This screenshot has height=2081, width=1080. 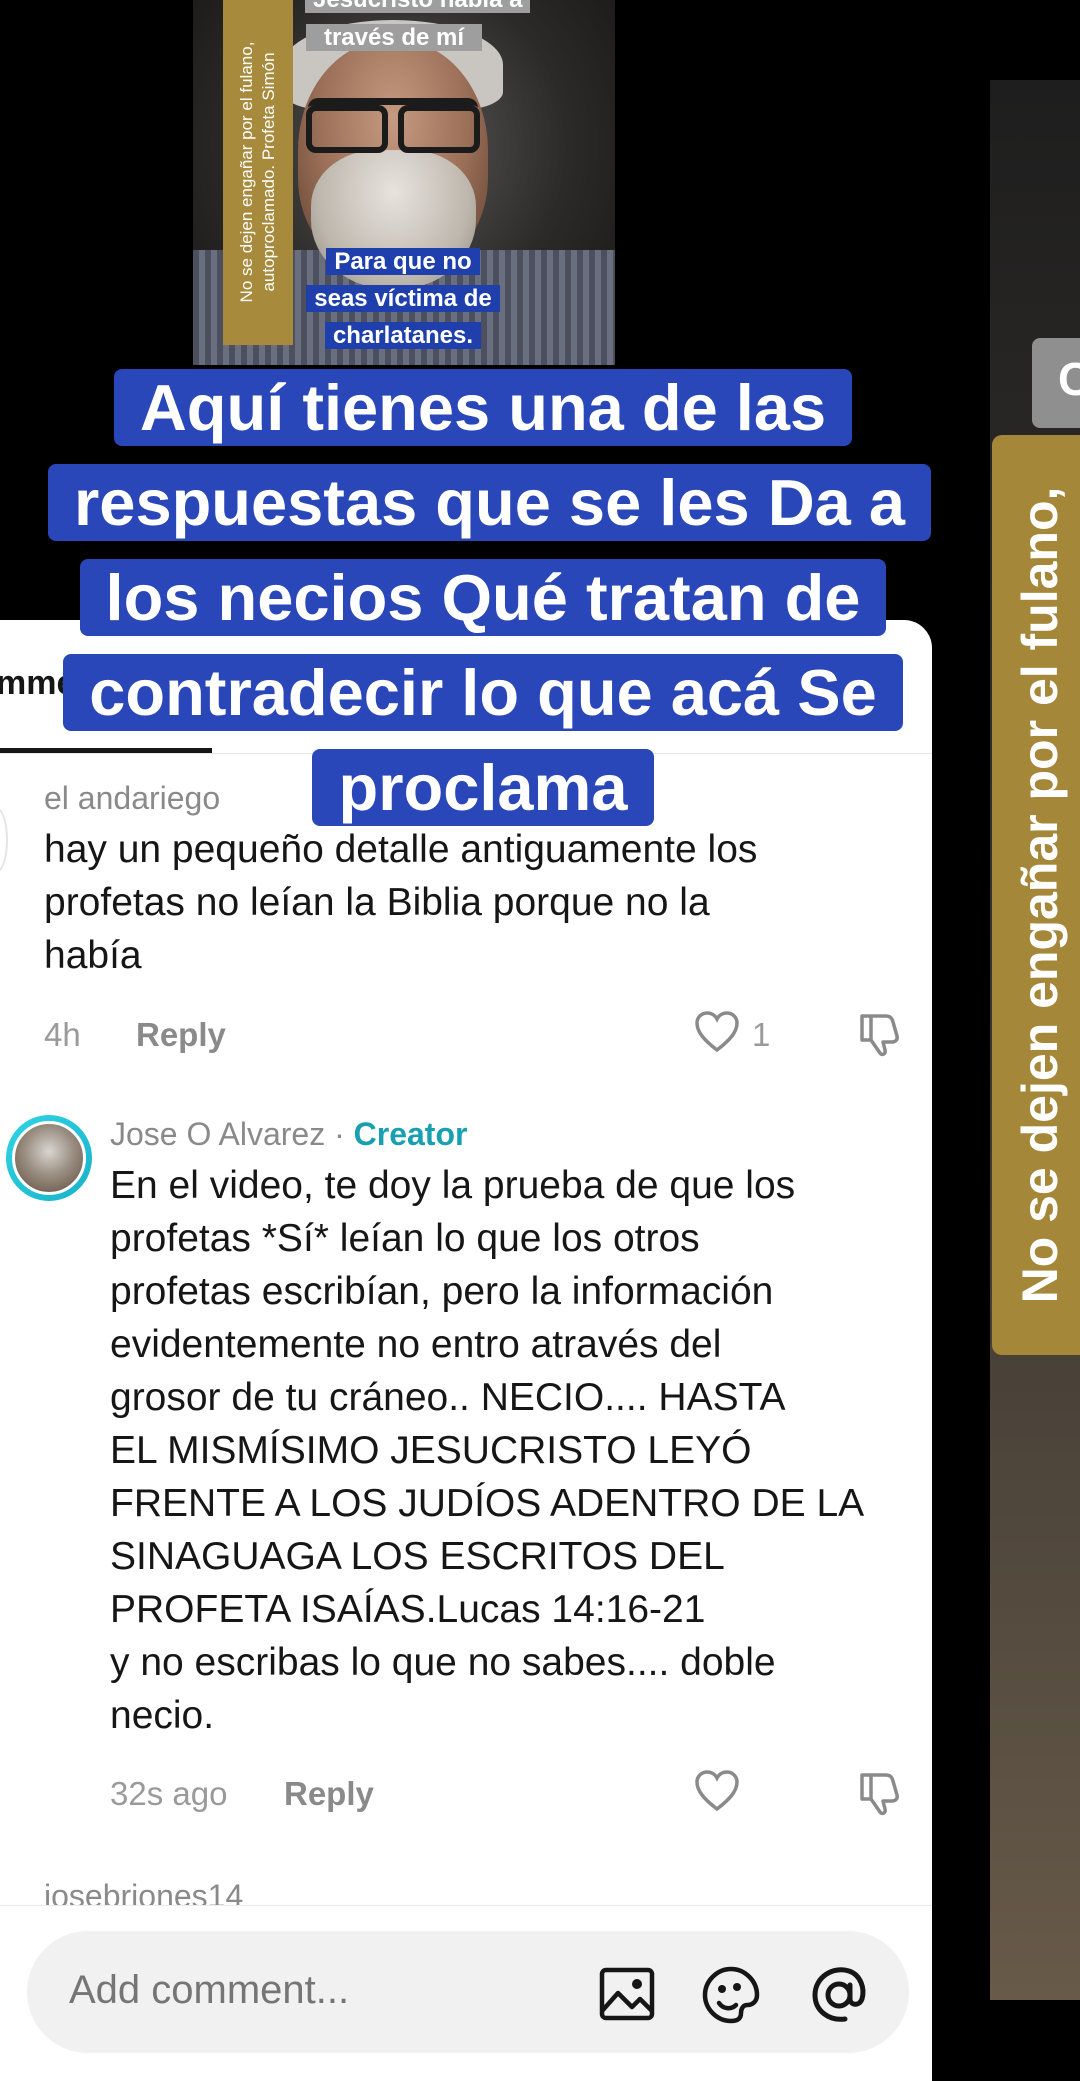 I want to click on thumbnail-bottom-caption: Para que no seas víctima de charlatanes., so click(x=403, y=298).